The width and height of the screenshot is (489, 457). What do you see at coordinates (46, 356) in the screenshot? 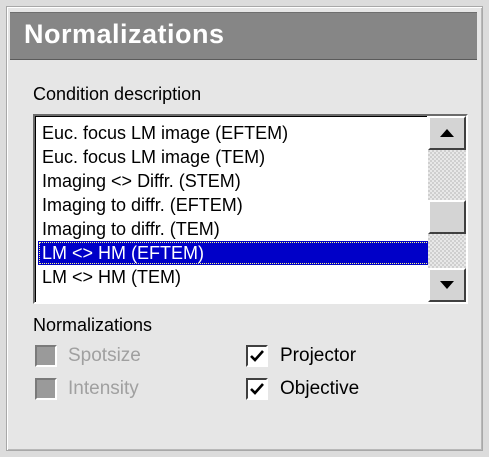
I see `spotsize-checkbox` at bounding box center [46, 356].